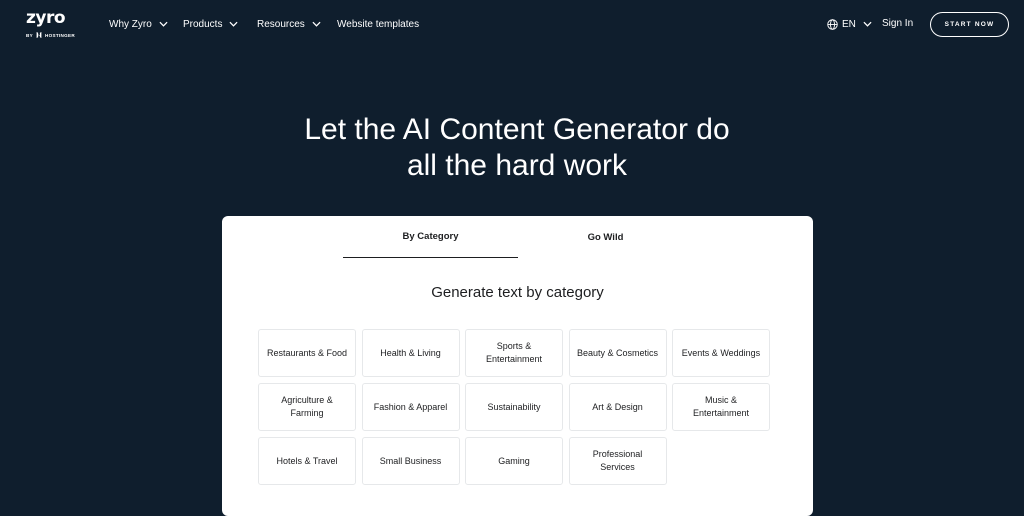 This screenshot has height=516, width=1024. I want to click on logo-byline: BY HOSTINGER, so click(51, 35).